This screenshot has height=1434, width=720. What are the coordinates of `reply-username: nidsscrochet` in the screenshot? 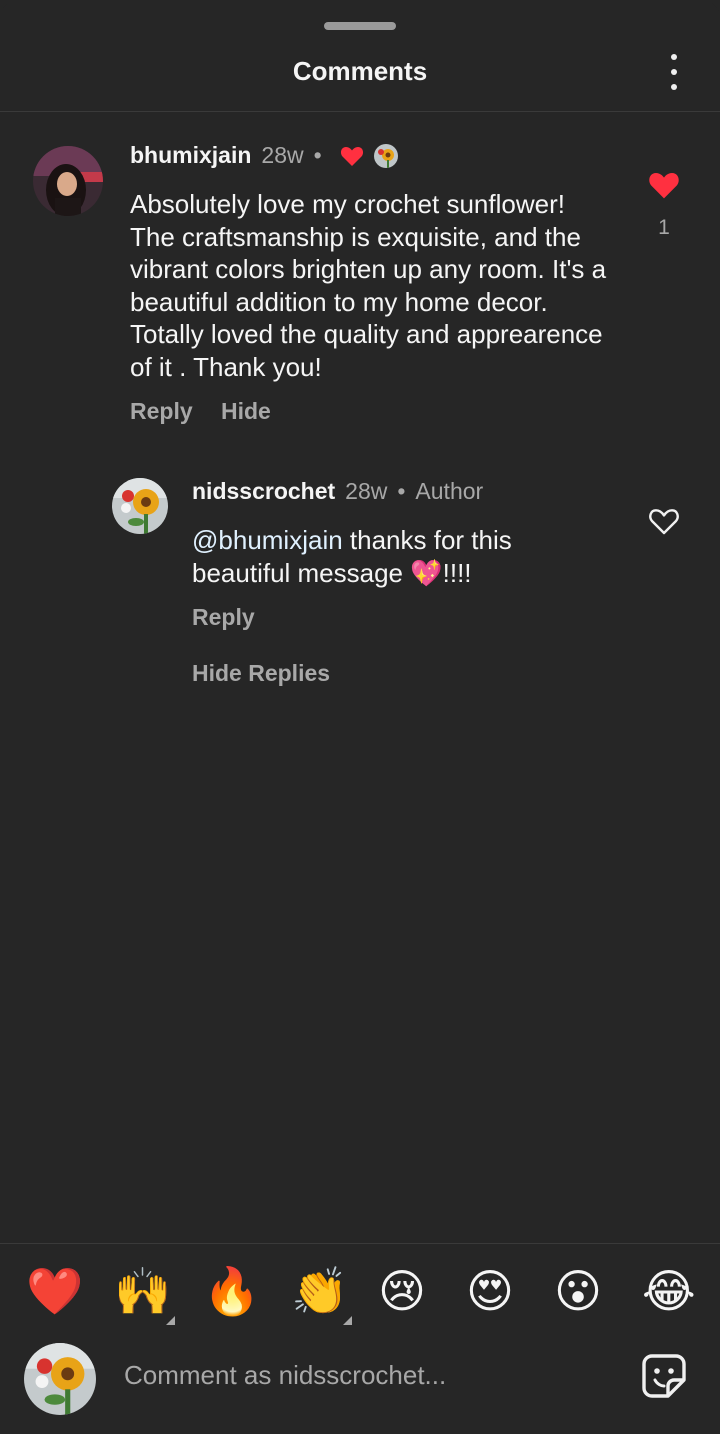 It's located at (263, 491).